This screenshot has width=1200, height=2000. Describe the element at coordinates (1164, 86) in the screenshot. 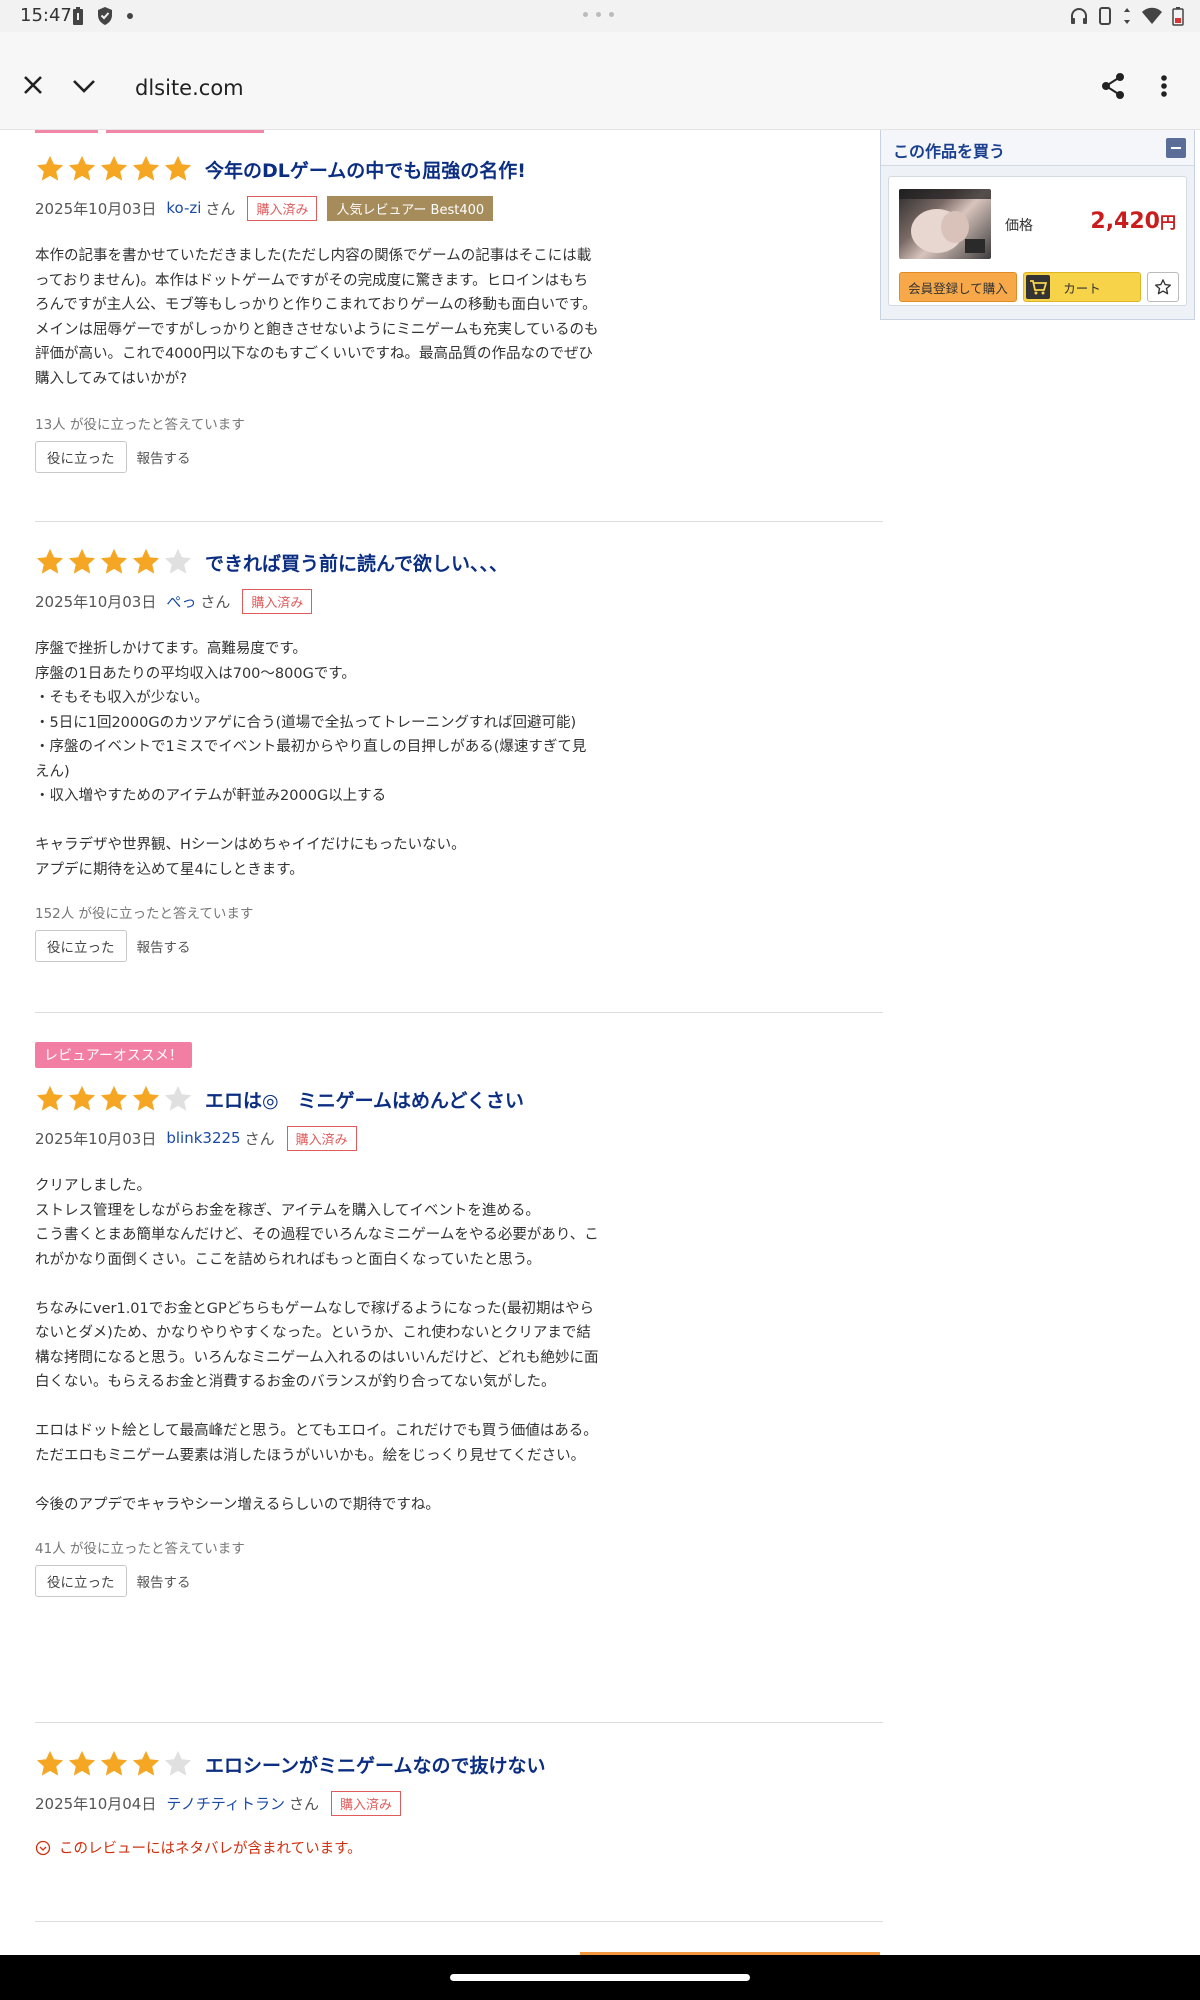

I see `more-options-icon` at that location.